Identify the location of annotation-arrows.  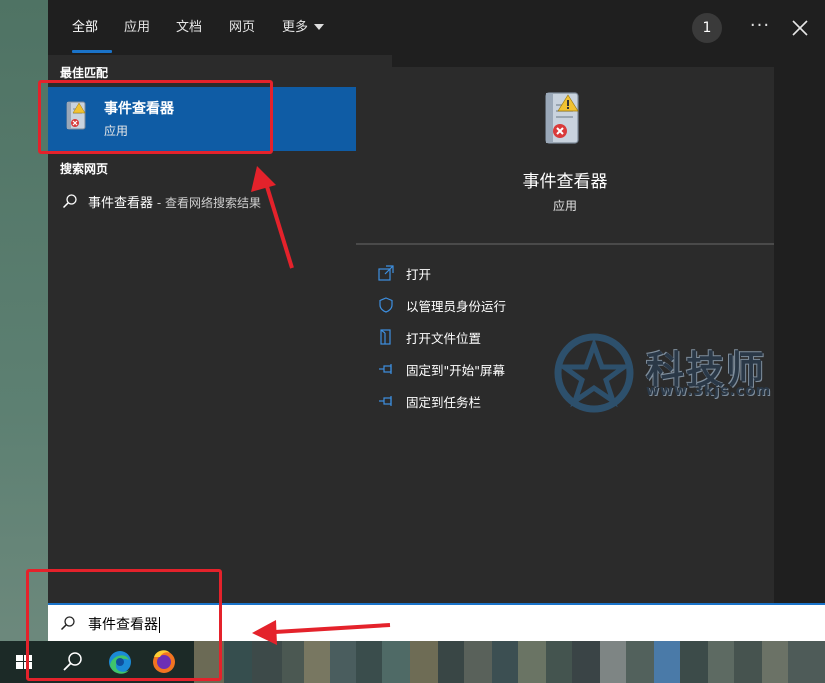
(321, 405).